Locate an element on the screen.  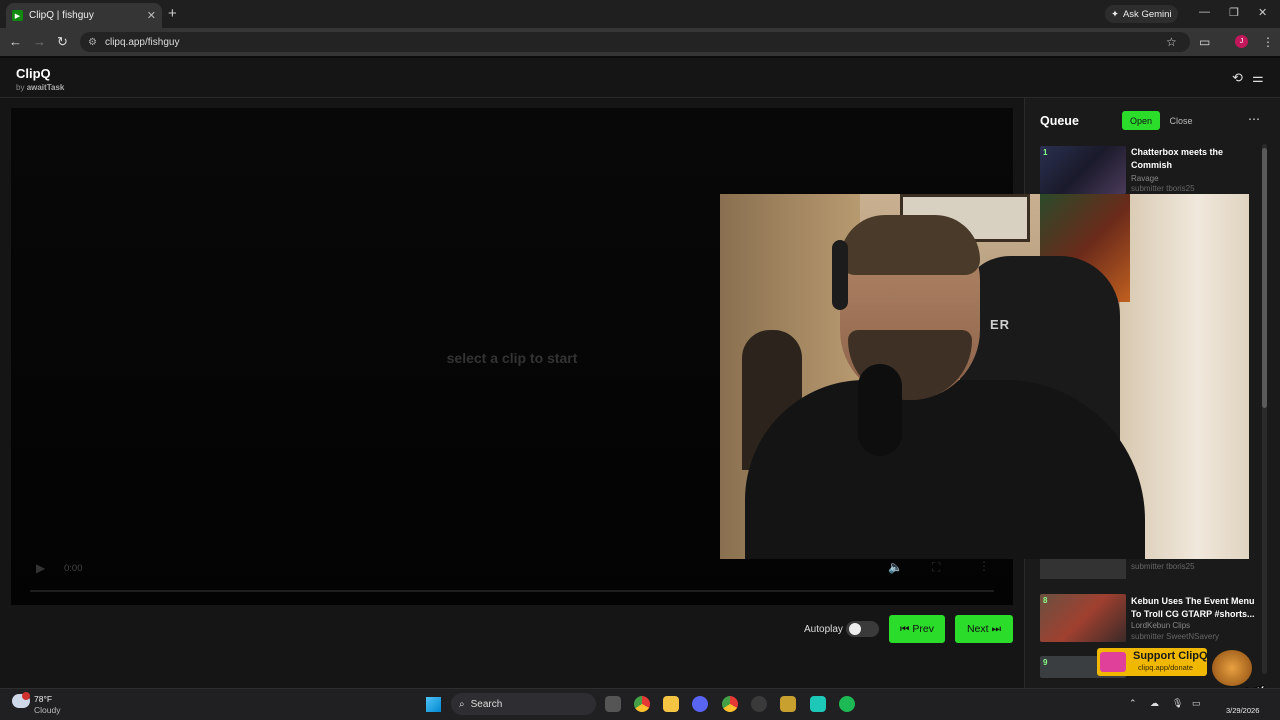
task-view-icon is located at coordinates (613, 704).